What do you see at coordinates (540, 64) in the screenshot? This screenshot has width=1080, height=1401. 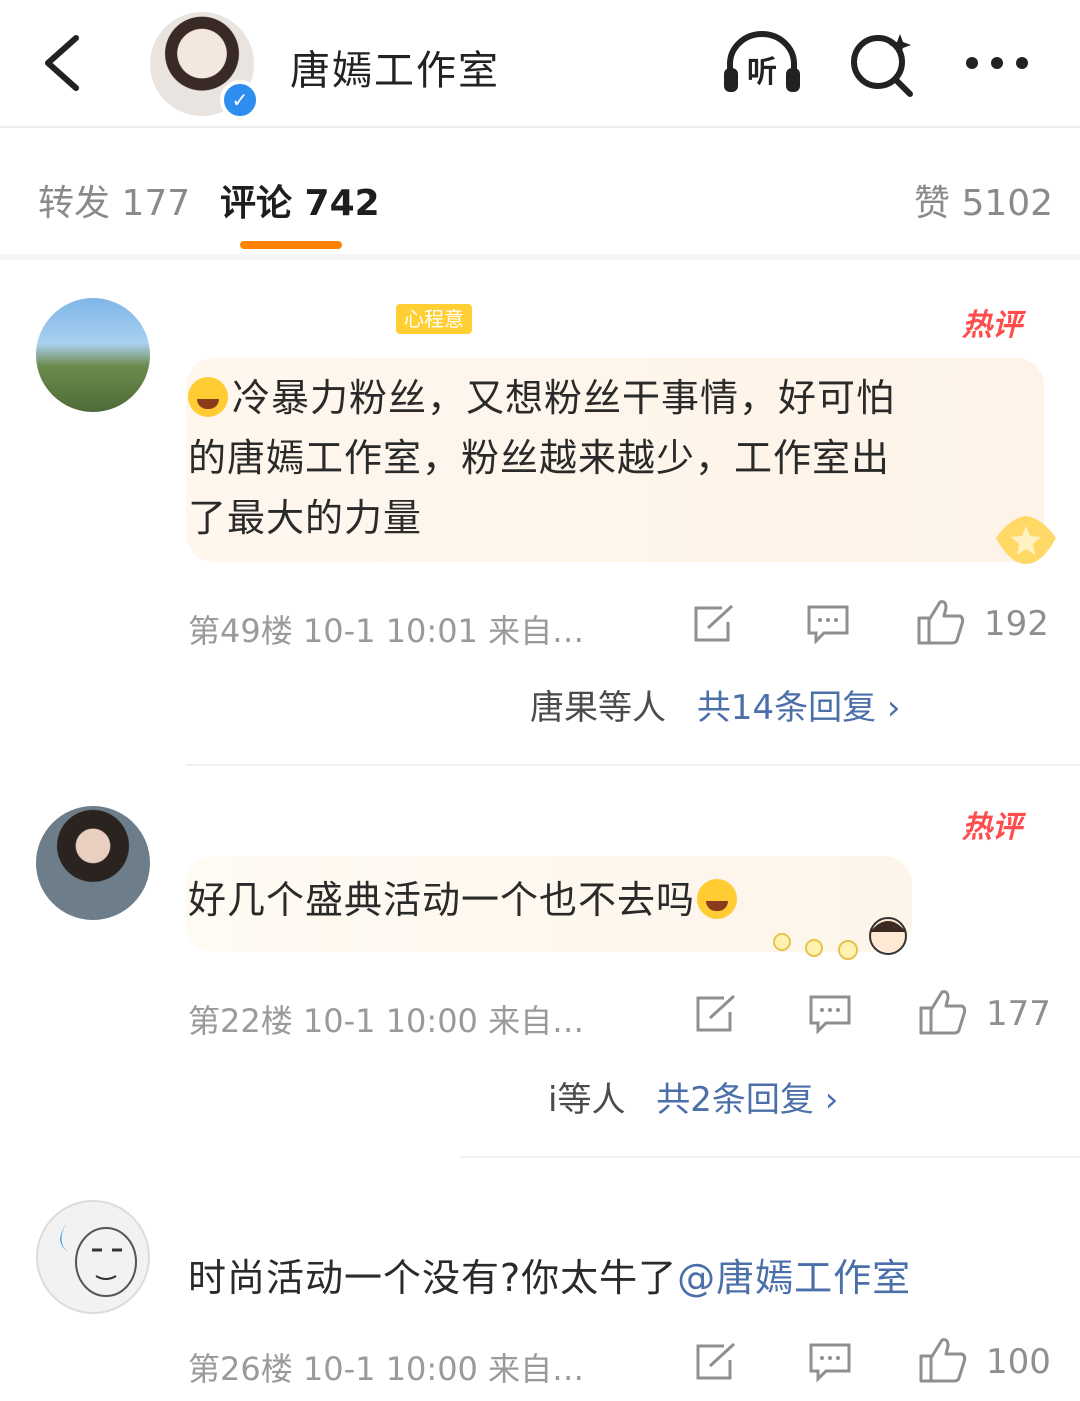 I see `top-bar: ✓ 唐嫣工作室 听` at bounding box center [540, 64].